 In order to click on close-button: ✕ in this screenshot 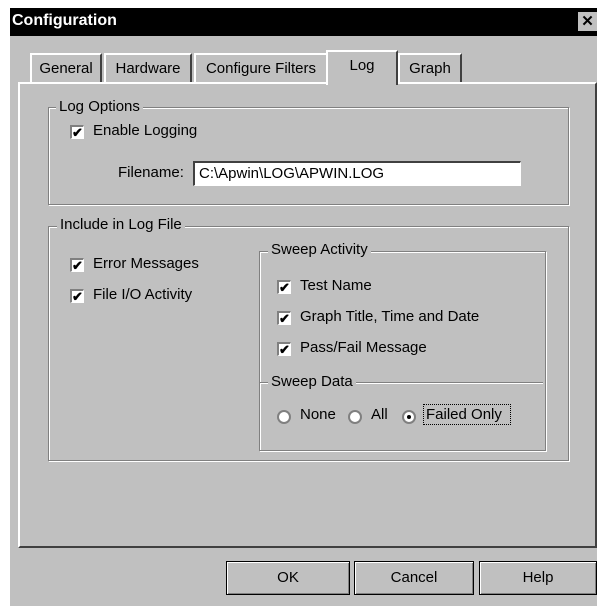, I will do `click(587, 21)`.